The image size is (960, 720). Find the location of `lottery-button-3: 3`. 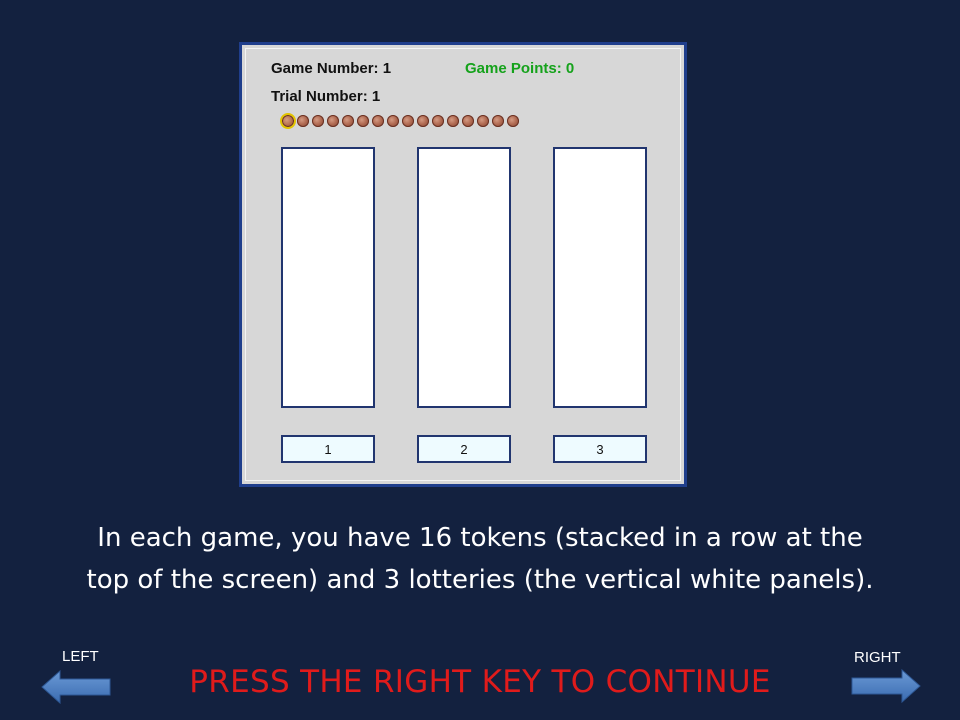

lottery-button-3: 3 is located at coordinates (600, 449).